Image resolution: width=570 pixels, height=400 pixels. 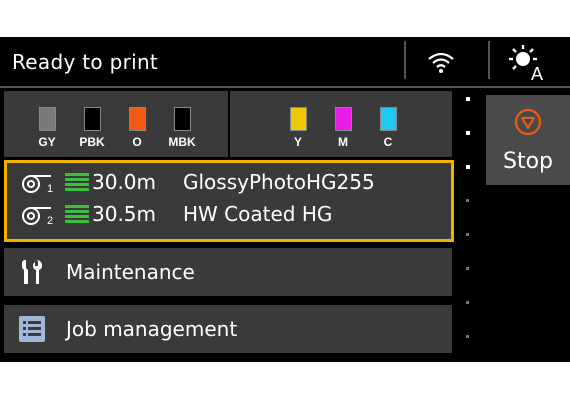 What do you see at coordinates (152, 329) in the screenshot?
I see `menu-label: Job management` at bounding box center [152, 329].